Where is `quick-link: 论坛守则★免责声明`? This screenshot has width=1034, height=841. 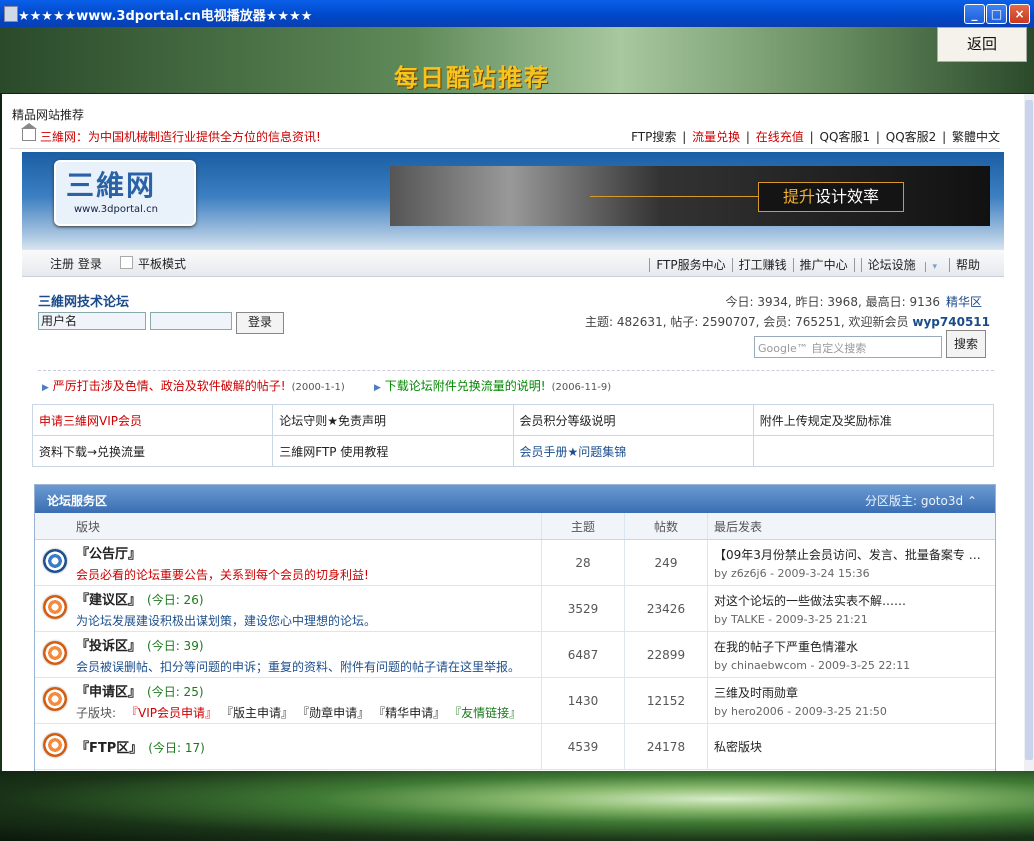
quick-link: 论坛守则★免责声明 is located at coordinates (393, 420).